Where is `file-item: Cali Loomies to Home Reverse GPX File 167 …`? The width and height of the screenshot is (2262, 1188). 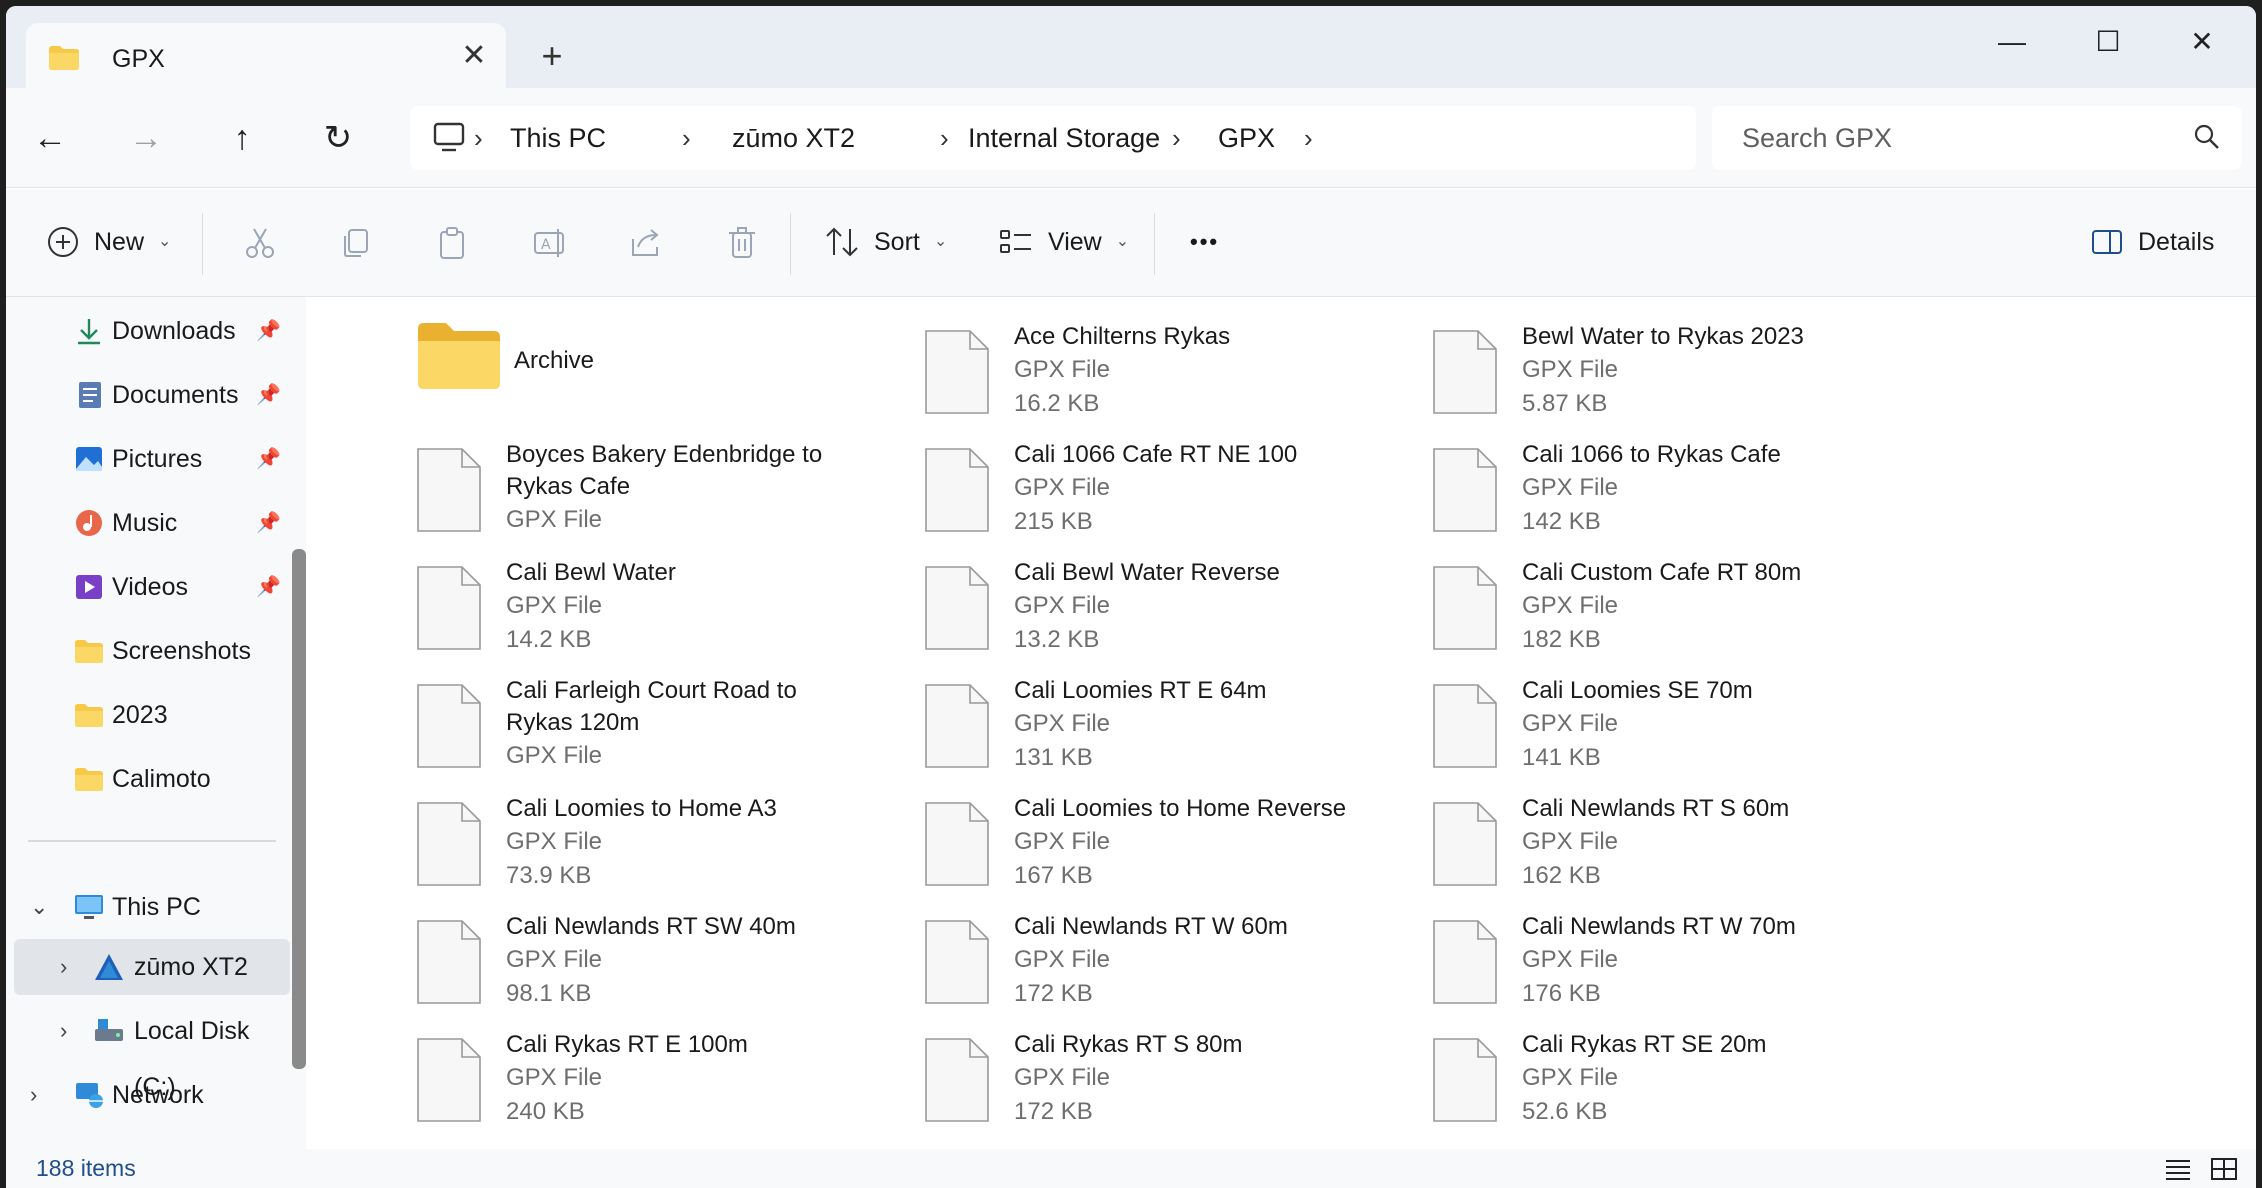
file-item: Cali Loomies to Home Reverse GPX File 167 … is located at coordinates (1174, 848).